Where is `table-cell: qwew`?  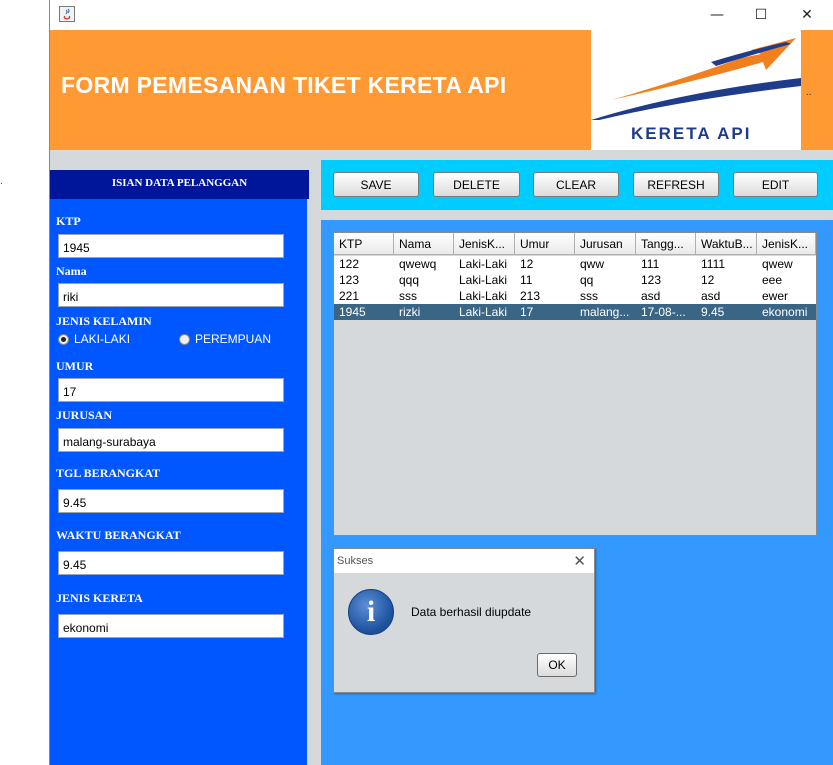
table-cell: qwew is located at coordinates (777, 264).